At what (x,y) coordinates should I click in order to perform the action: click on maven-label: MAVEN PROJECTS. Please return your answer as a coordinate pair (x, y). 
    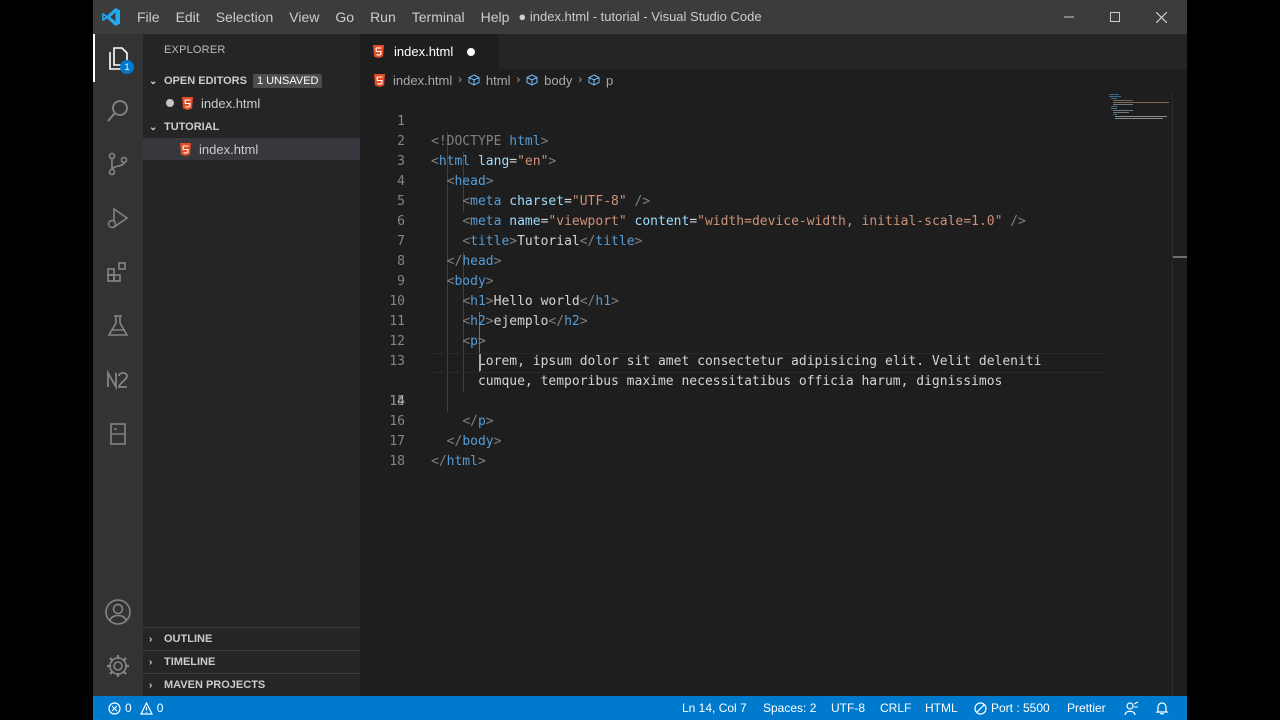
    Looking at the image, I should click on (215, 685).